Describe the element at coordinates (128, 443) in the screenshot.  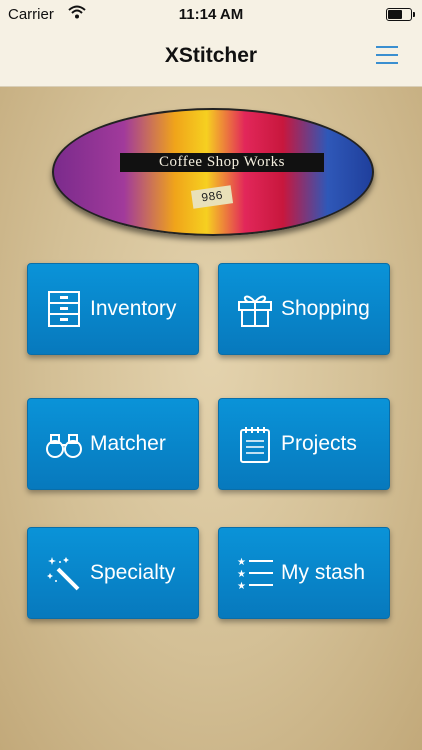
I see `matcher-label: Matcher` at that location.